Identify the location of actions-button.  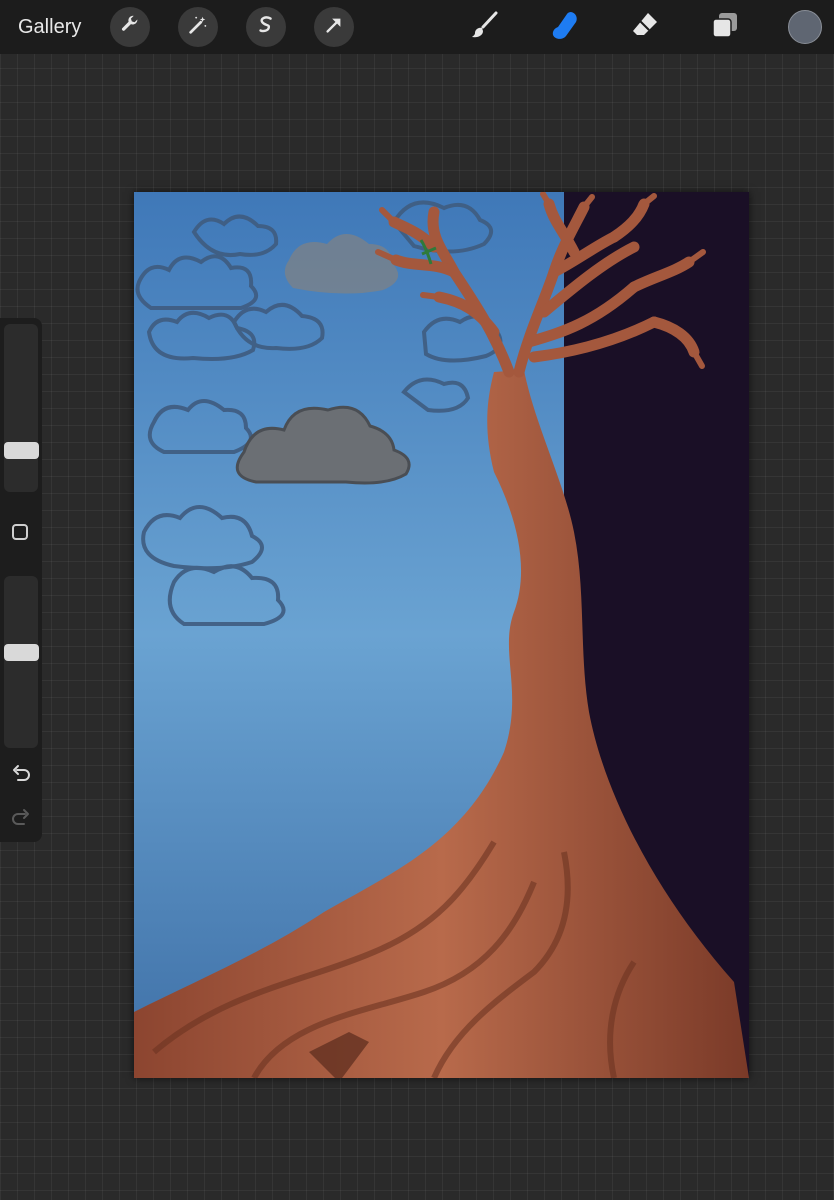
(130, 27).